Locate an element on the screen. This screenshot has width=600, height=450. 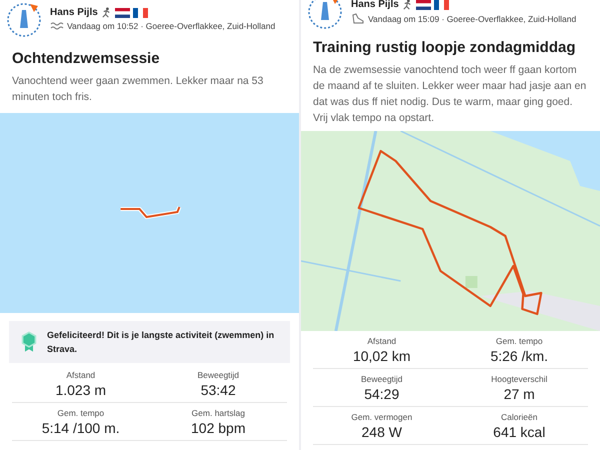
achievement-text: Gefeliciteerd! Dit is je langste activiteit (zwemmen) in Strava. is located at coordinates (161, 342).